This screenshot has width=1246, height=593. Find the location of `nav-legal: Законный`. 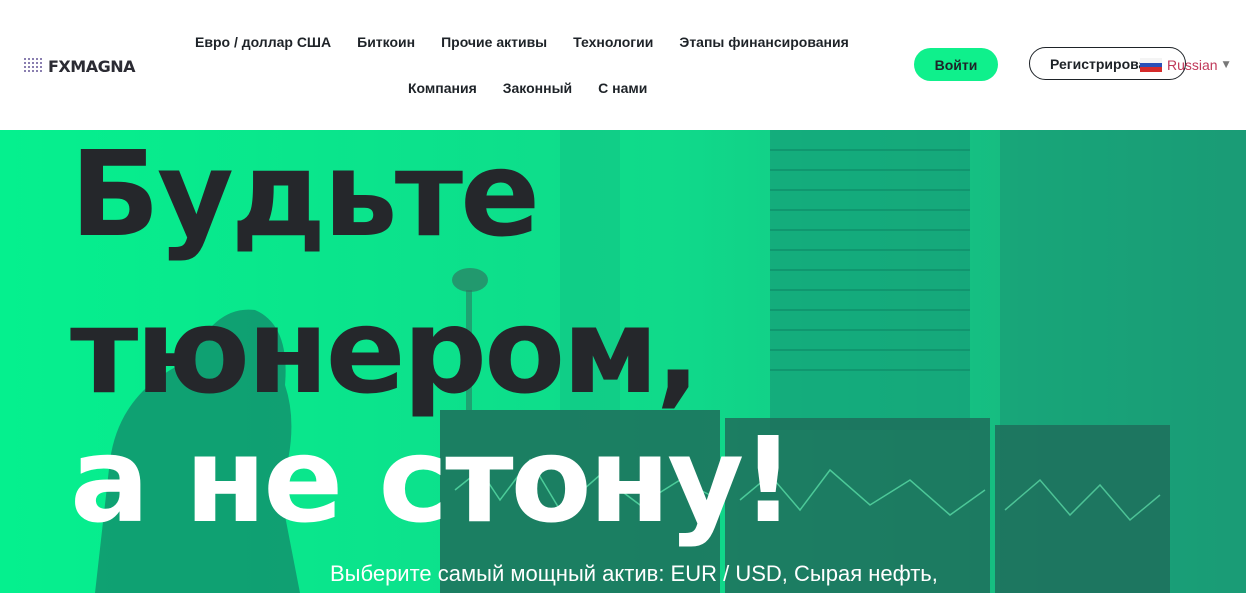

nav-legal: Законный is located at coordinates (537, 88).